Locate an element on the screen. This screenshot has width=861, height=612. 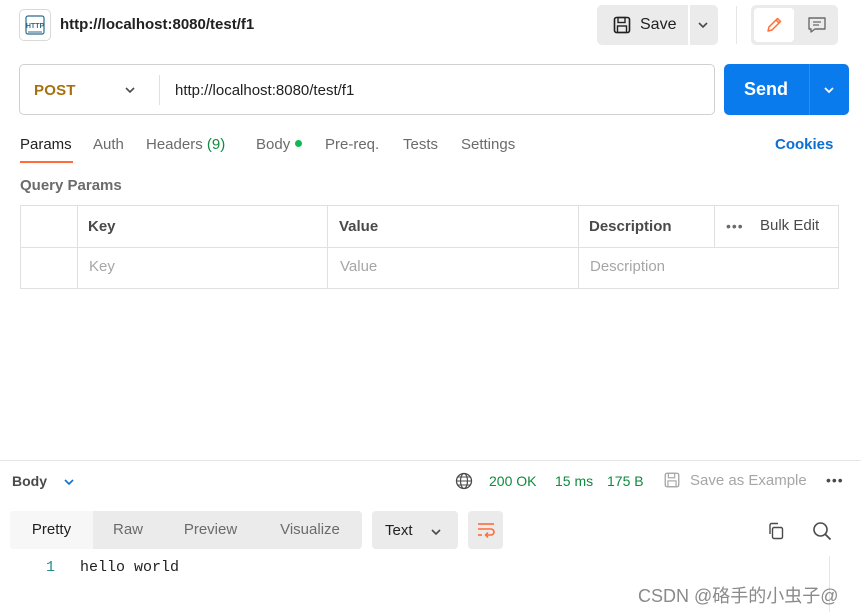
copy-icon is located at coordinates (776, 531).